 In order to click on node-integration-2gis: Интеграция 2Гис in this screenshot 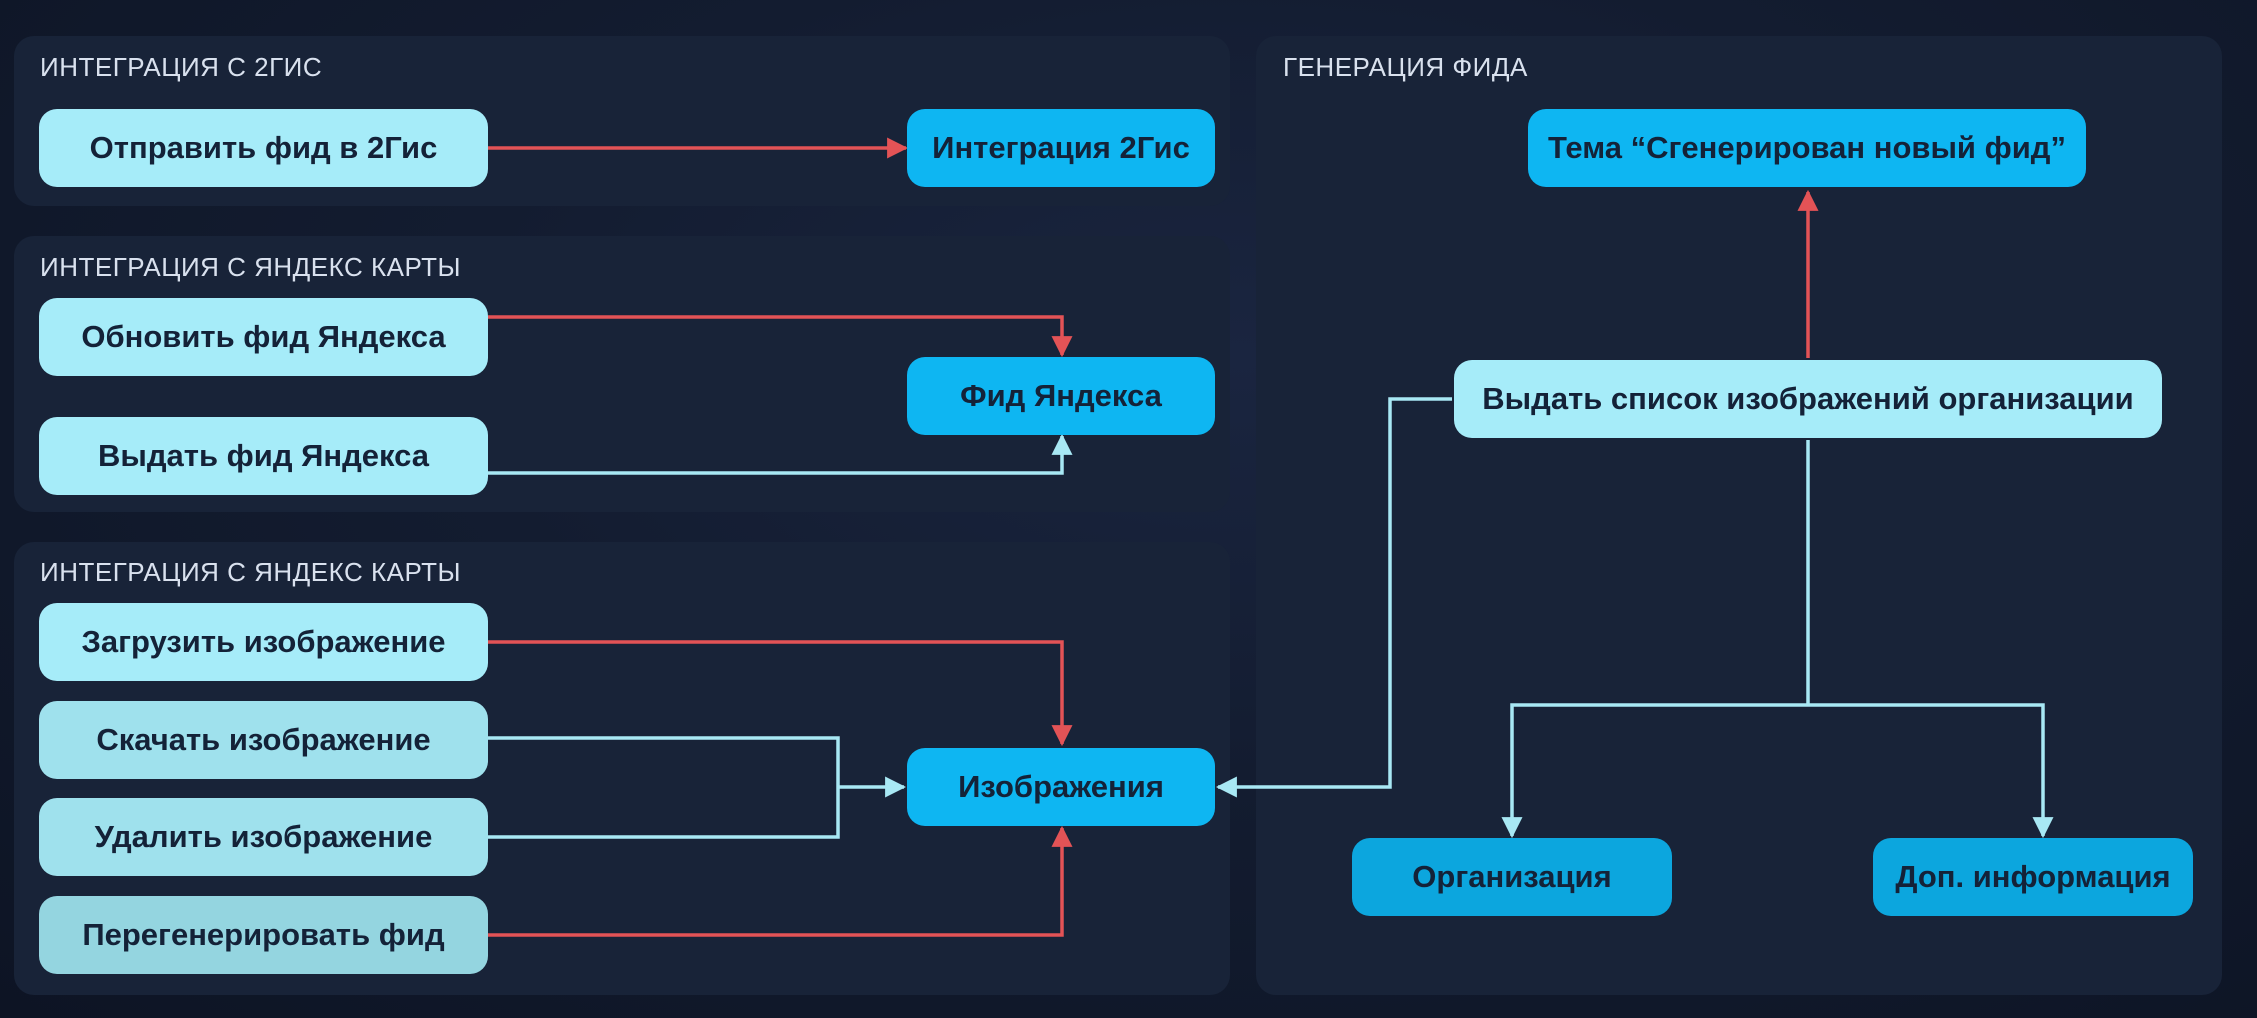, I will do `click(1061, 148)`.